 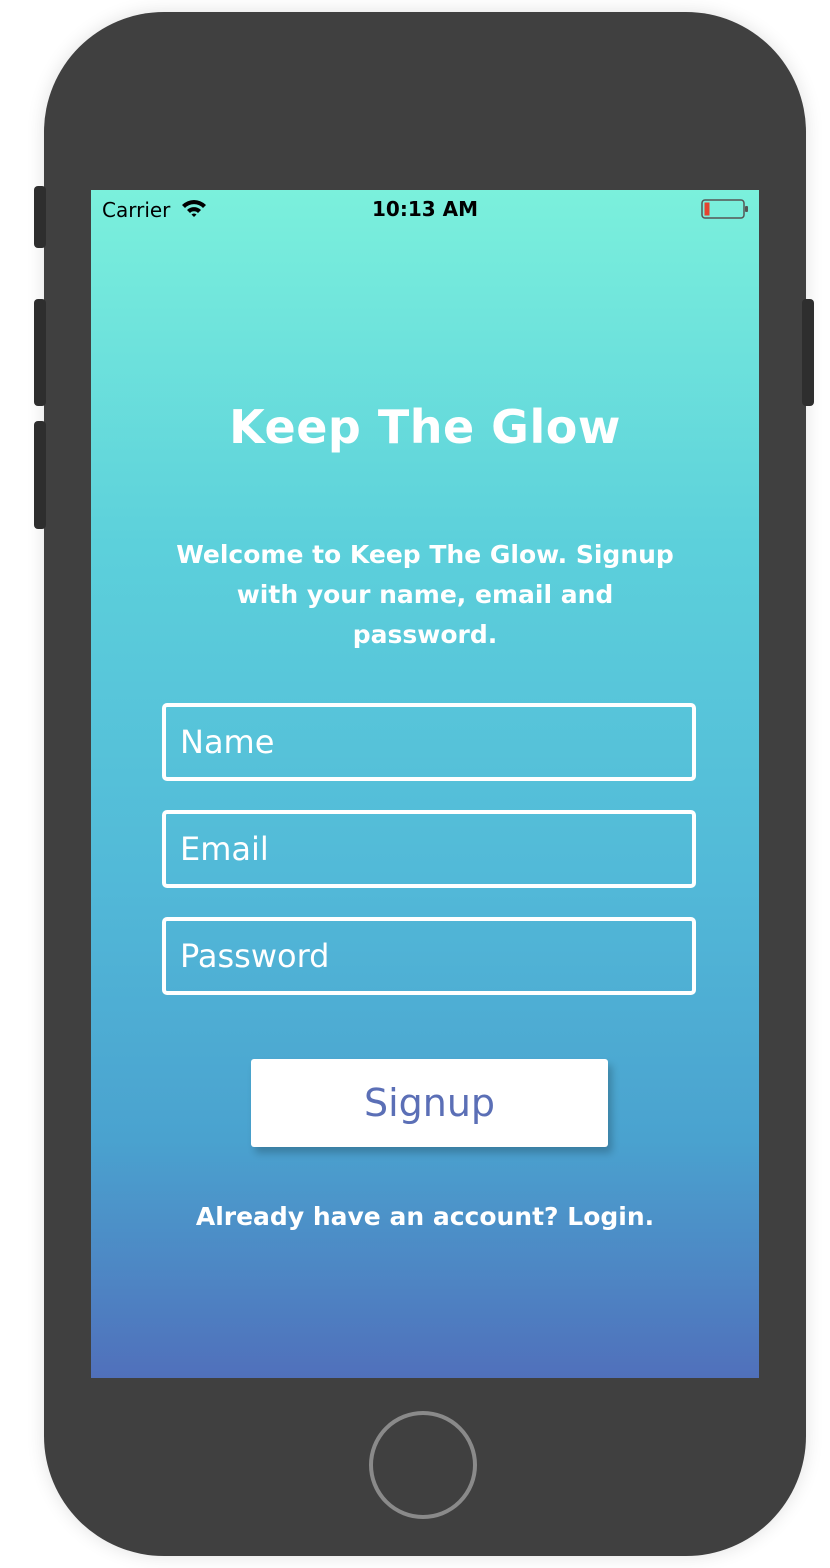 What do you see at coordinates (40, 217) in the screenshot?
I see `mute-switch` at bounding box center [40, 217].